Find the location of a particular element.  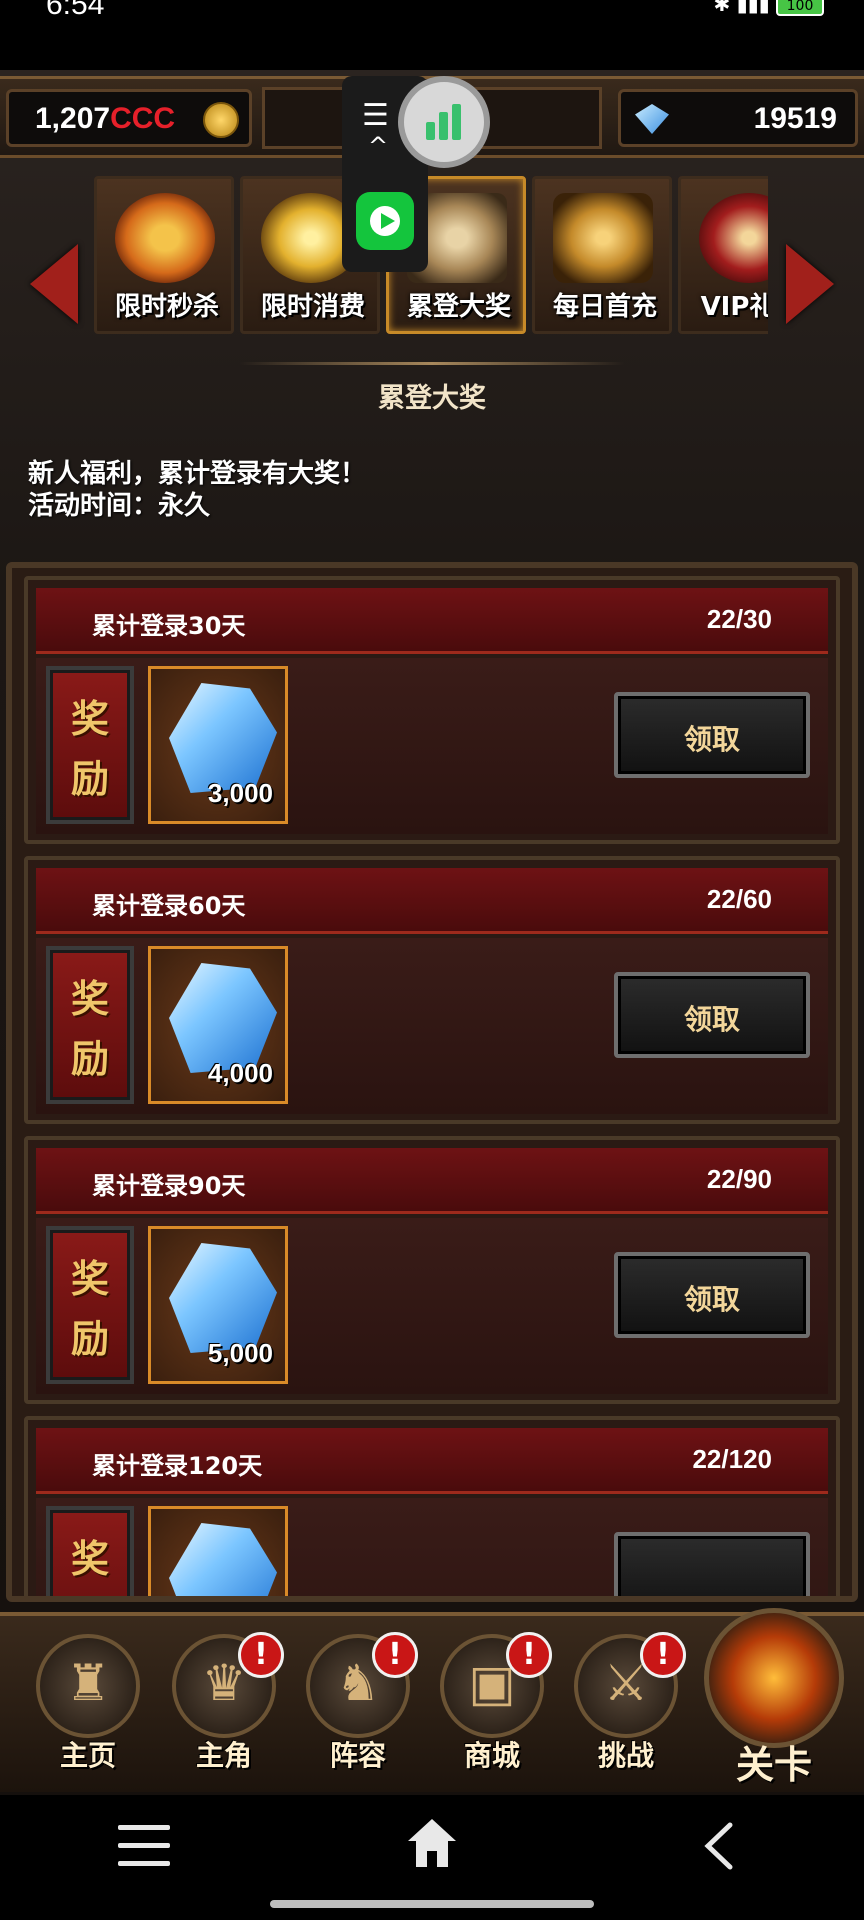

gold-counter: 1,207CCC is located at coordinates (129, 118).